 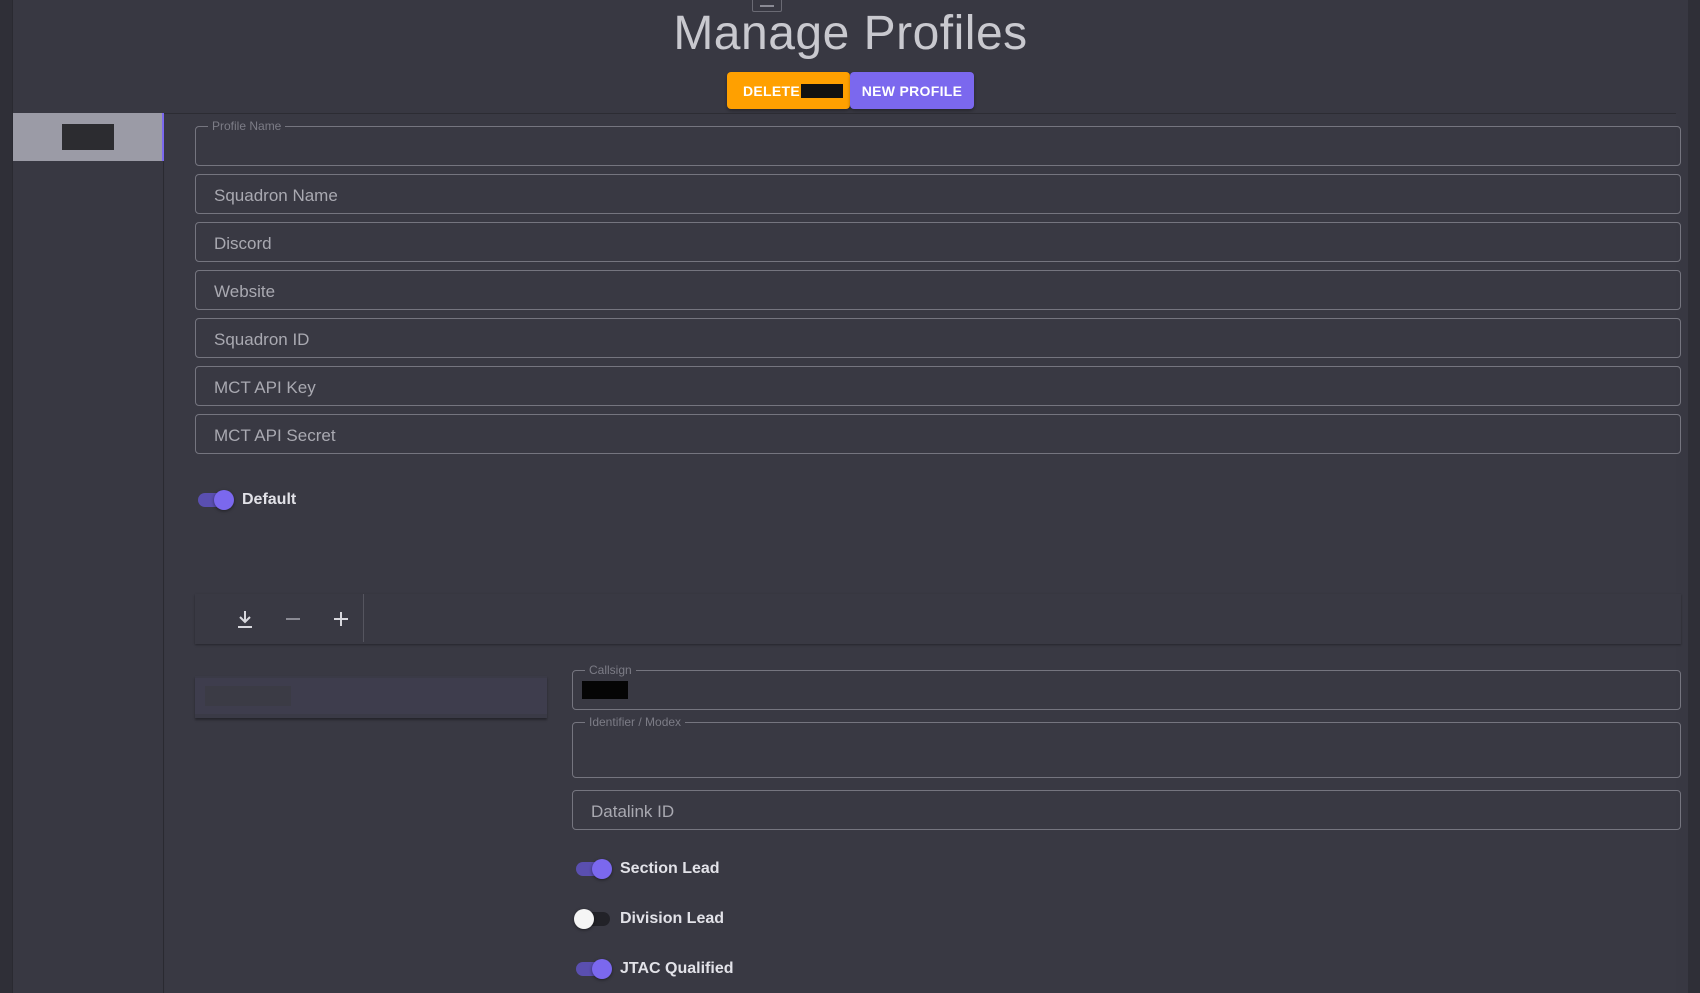 I want to click on profile-sidebar, so click(x=88, y=553).